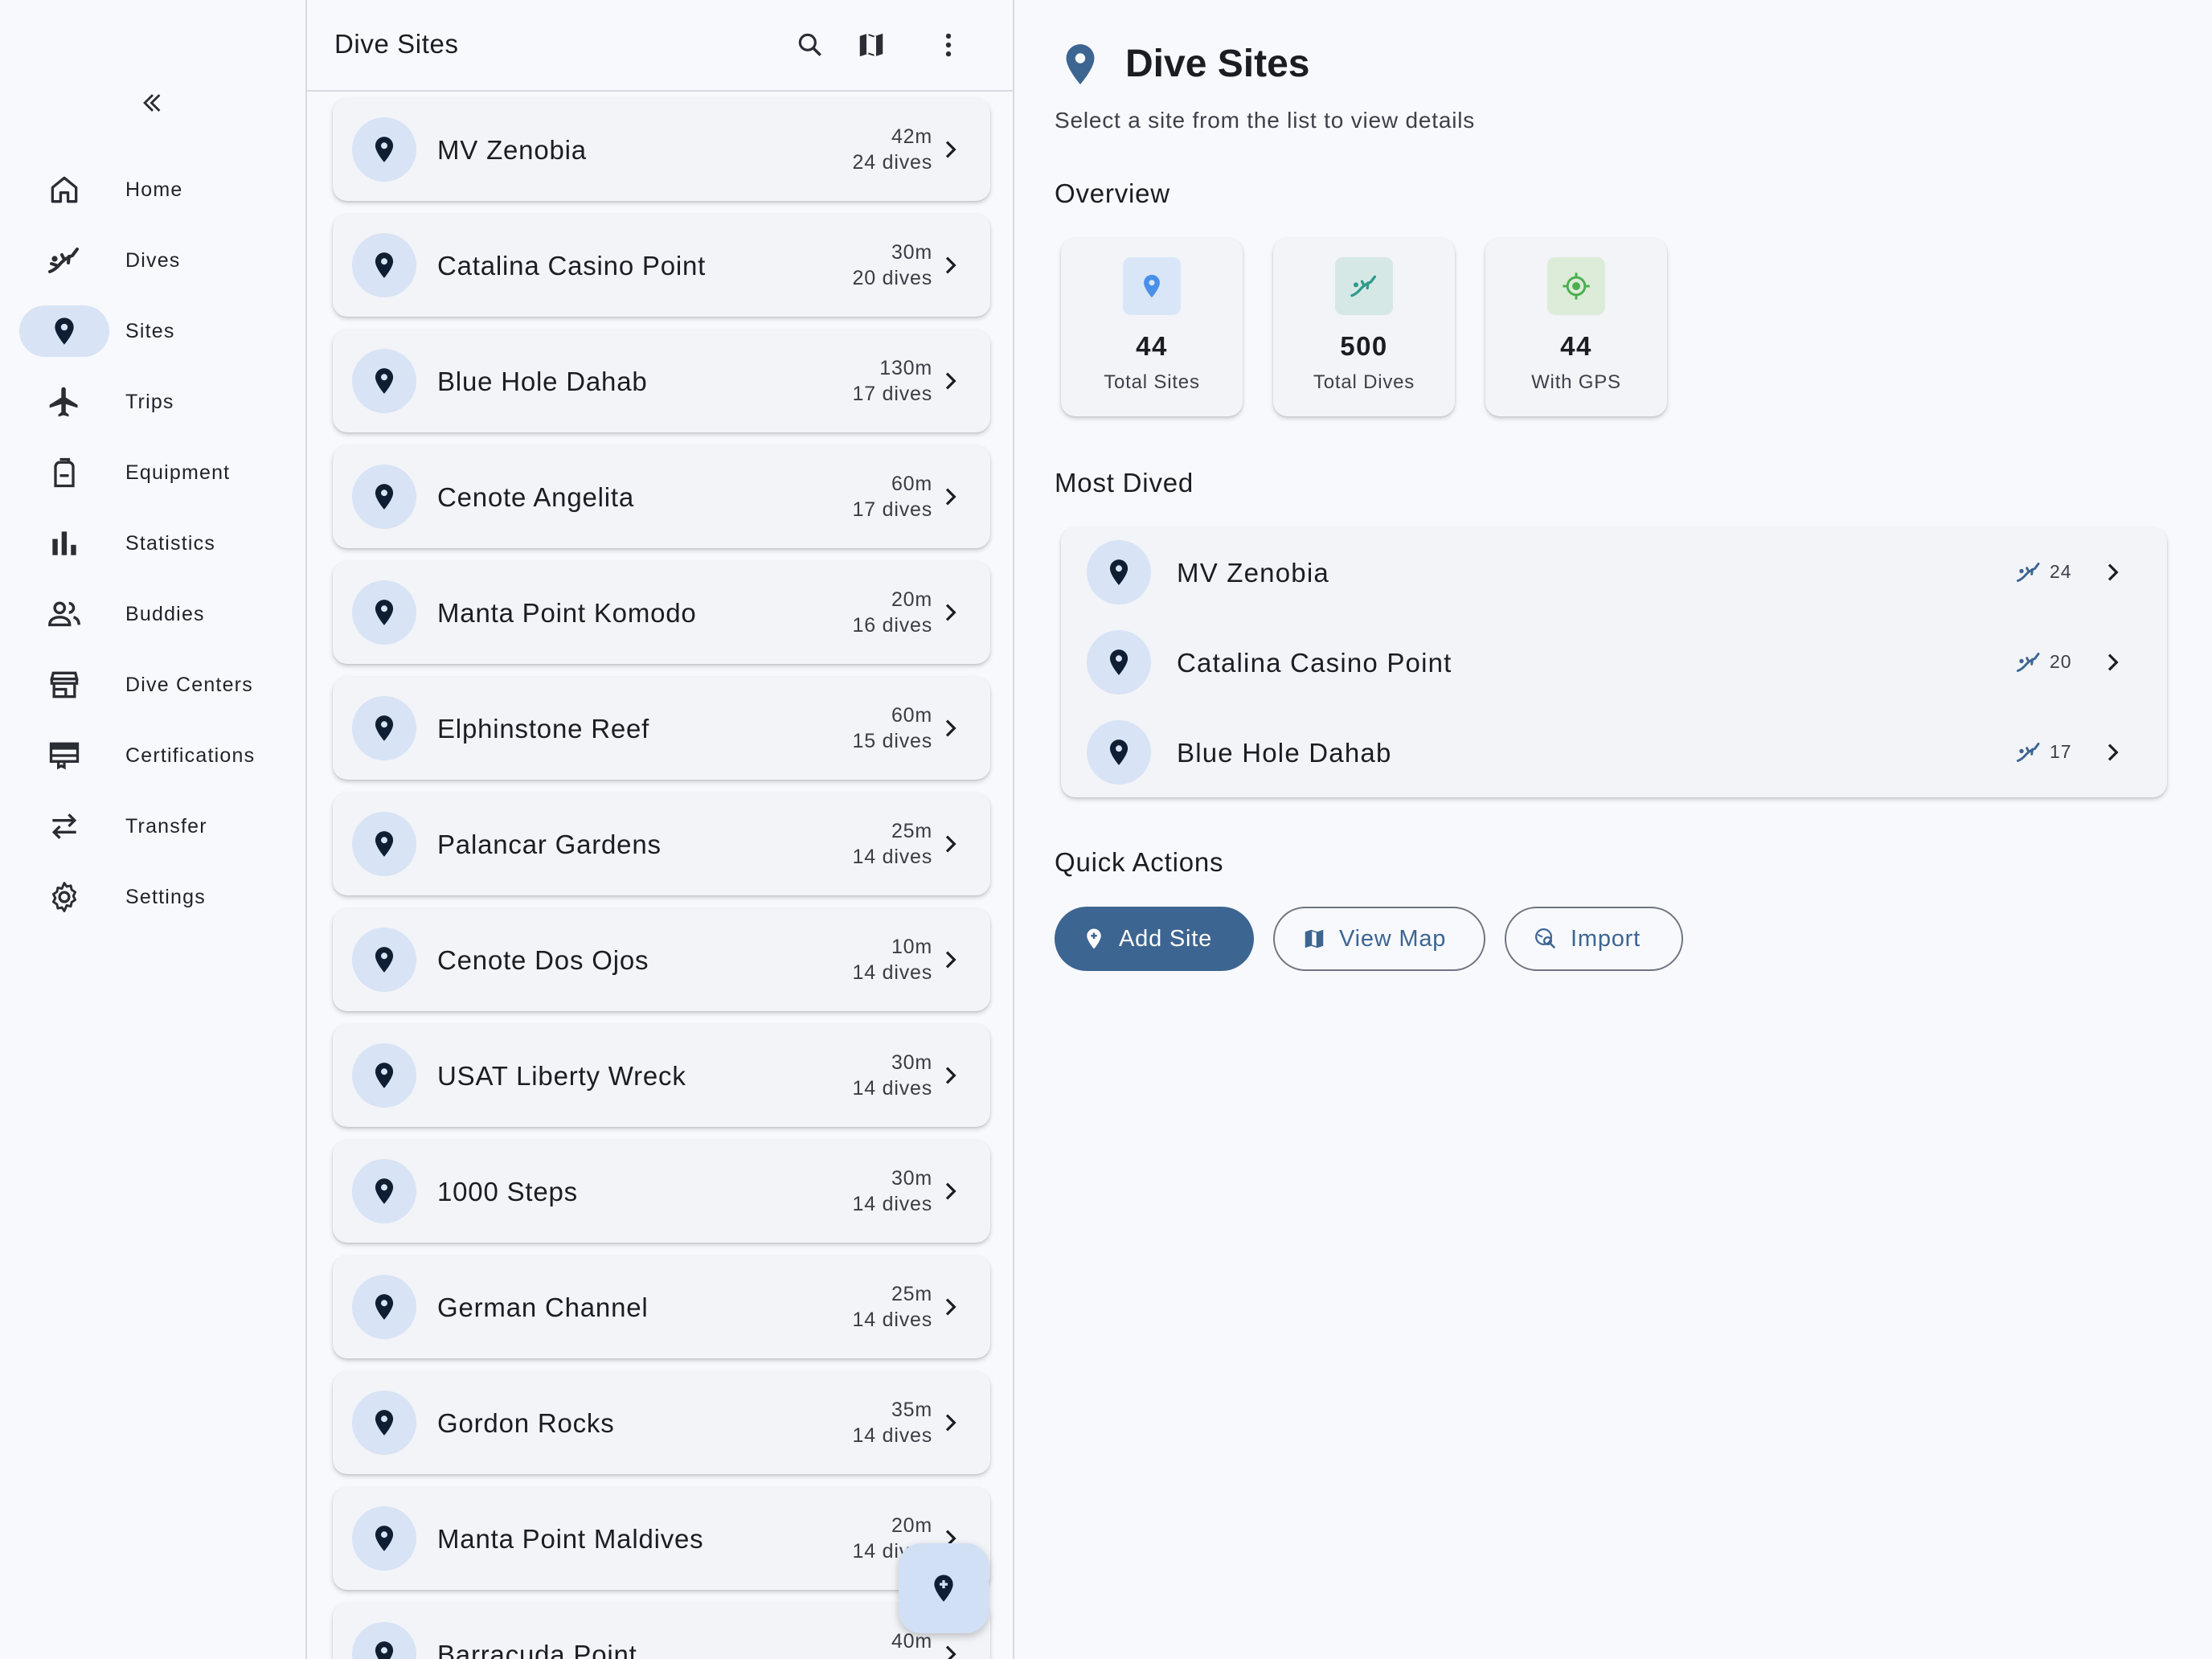 The width and height of the screenshot is (2212, 1659). Describe the element at coordinates (661, 728) in the screenshot. I see `site-list-item: Elphinstone Reef 60m 15 dives` at that location.